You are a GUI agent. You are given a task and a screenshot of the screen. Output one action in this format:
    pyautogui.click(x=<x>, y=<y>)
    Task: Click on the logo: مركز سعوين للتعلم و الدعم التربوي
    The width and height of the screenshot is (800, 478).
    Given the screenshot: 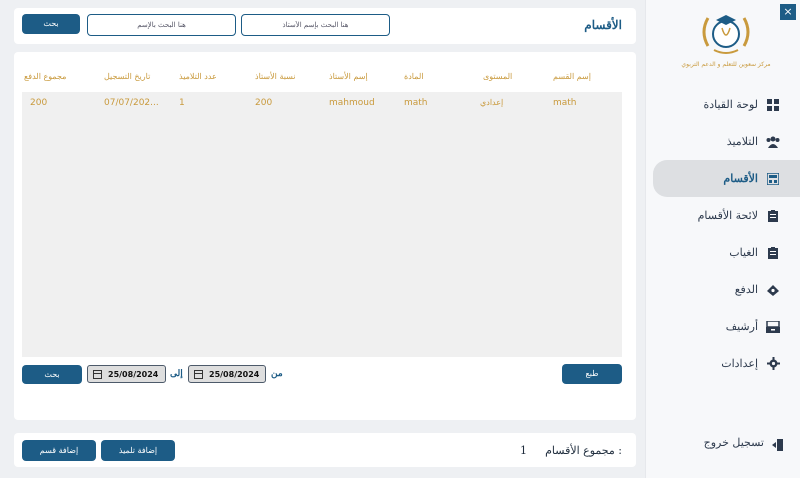 What is the action you would take?
    pyautogui.click(x=726, y=39)
    